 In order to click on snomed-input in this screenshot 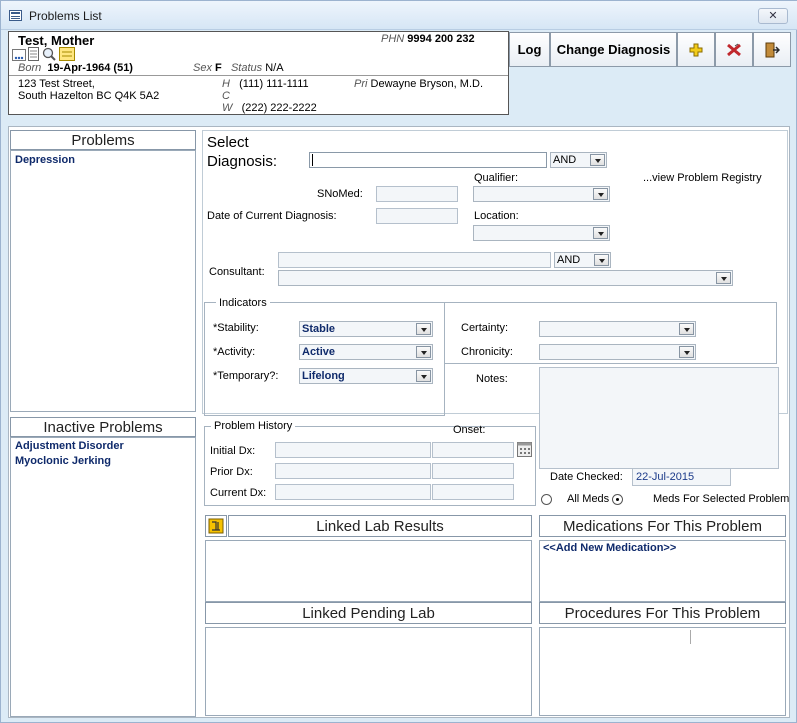, I will do `click(417, 194)`.